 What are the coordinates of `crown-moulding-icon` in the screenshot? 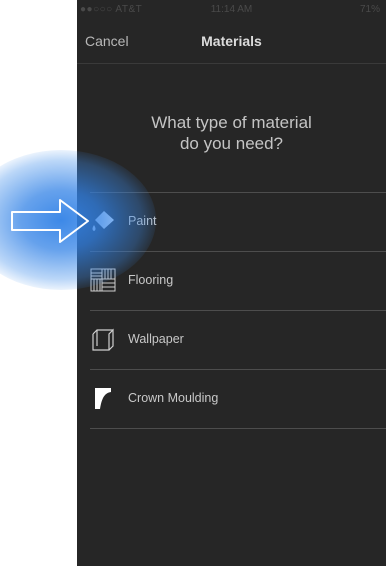 It's located at (103, 398).